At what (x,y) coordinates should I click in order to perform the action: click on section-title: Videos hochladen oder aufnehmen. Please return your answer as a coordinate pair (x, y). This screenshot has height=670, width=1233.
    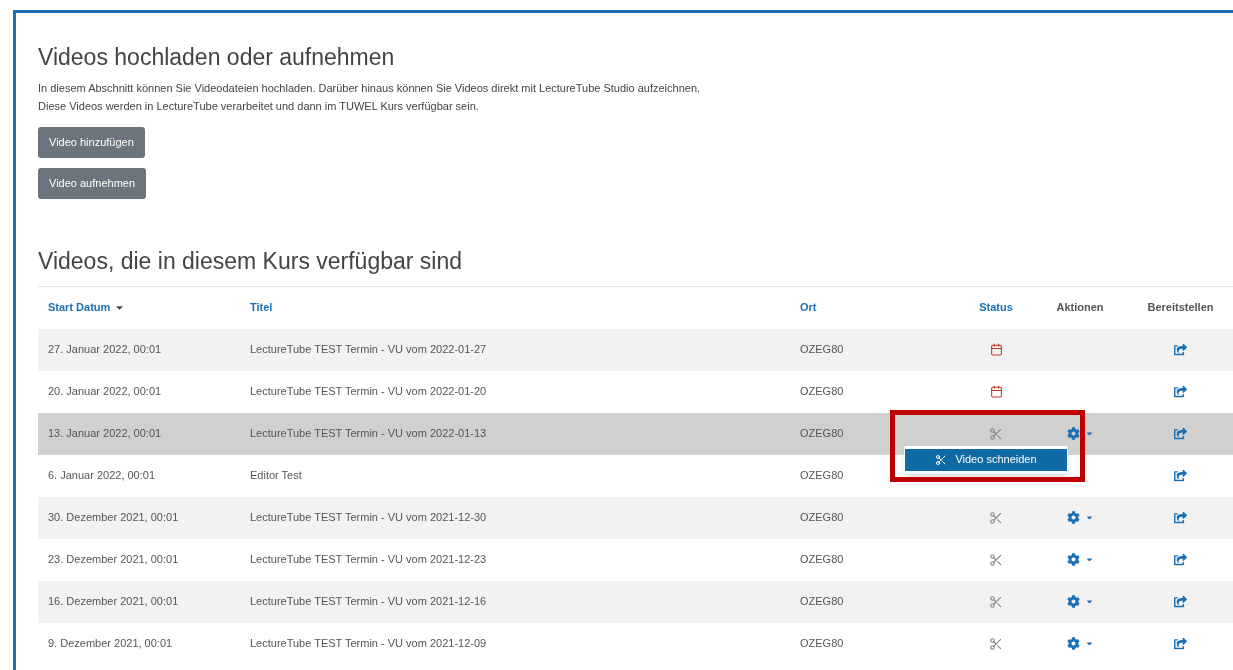
    Looking at the image, I should click on (217, 57).